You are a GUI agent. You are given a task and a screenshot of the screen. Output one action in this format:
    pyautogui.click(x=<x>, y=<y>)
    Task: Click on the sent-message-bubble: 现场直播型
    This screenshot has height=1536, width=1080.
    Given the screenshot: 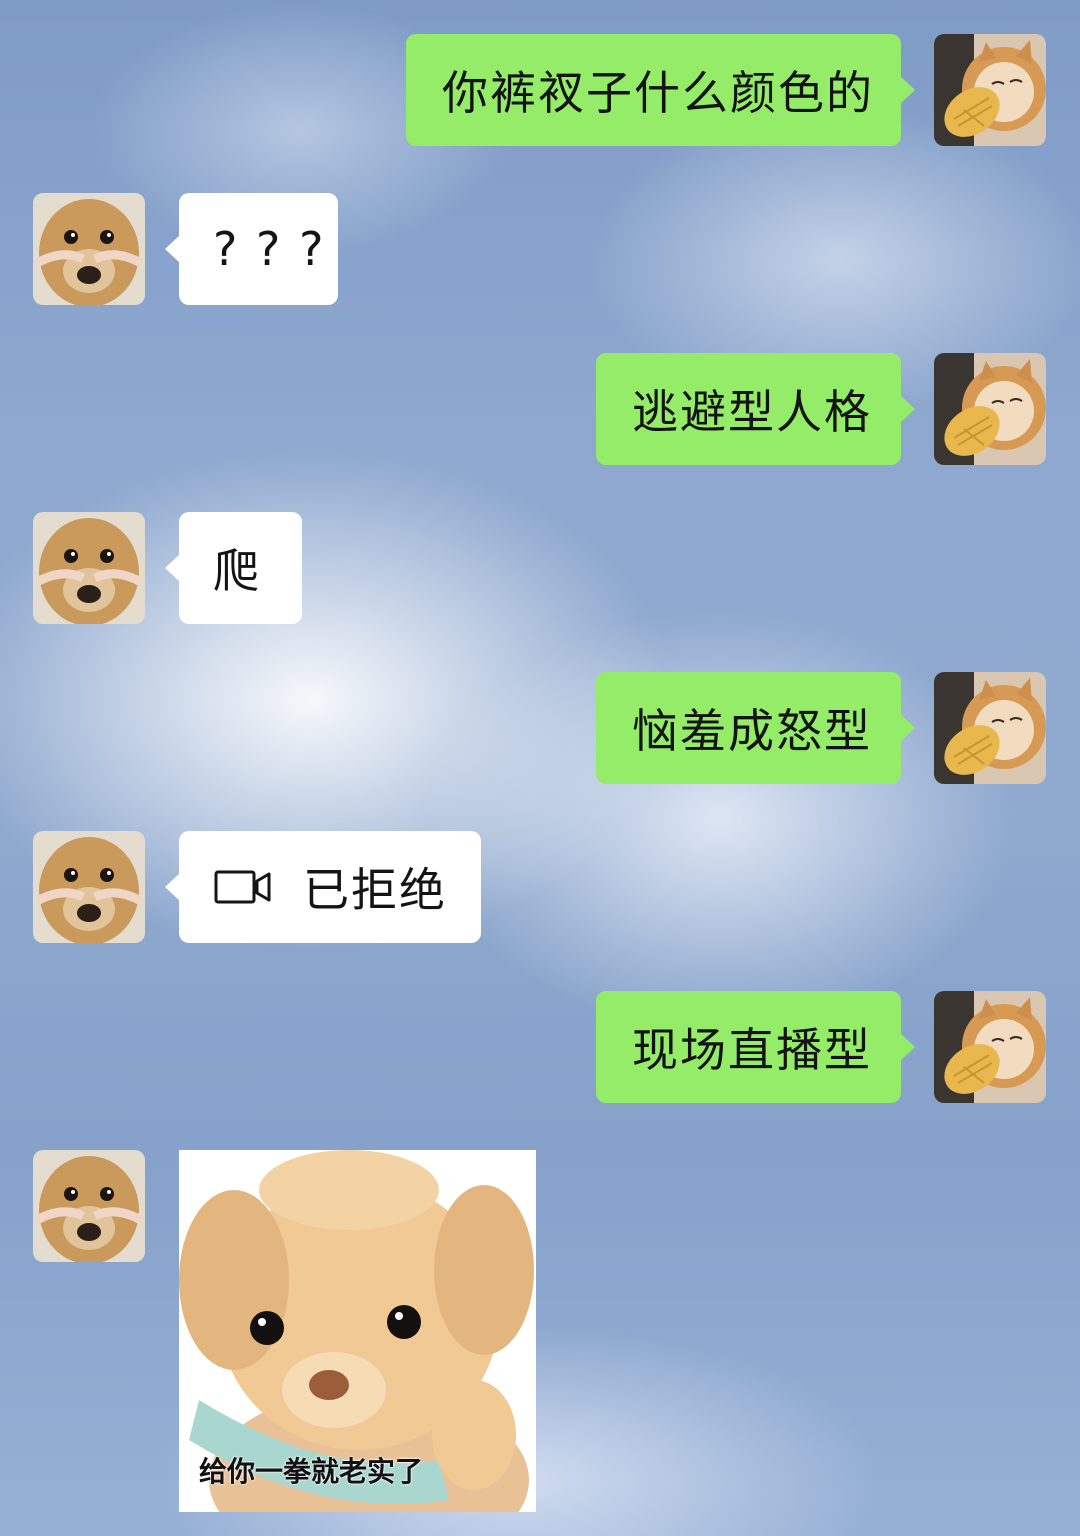 What is the action you would take?
    pyautogui.click(x=755, y=1047)
    